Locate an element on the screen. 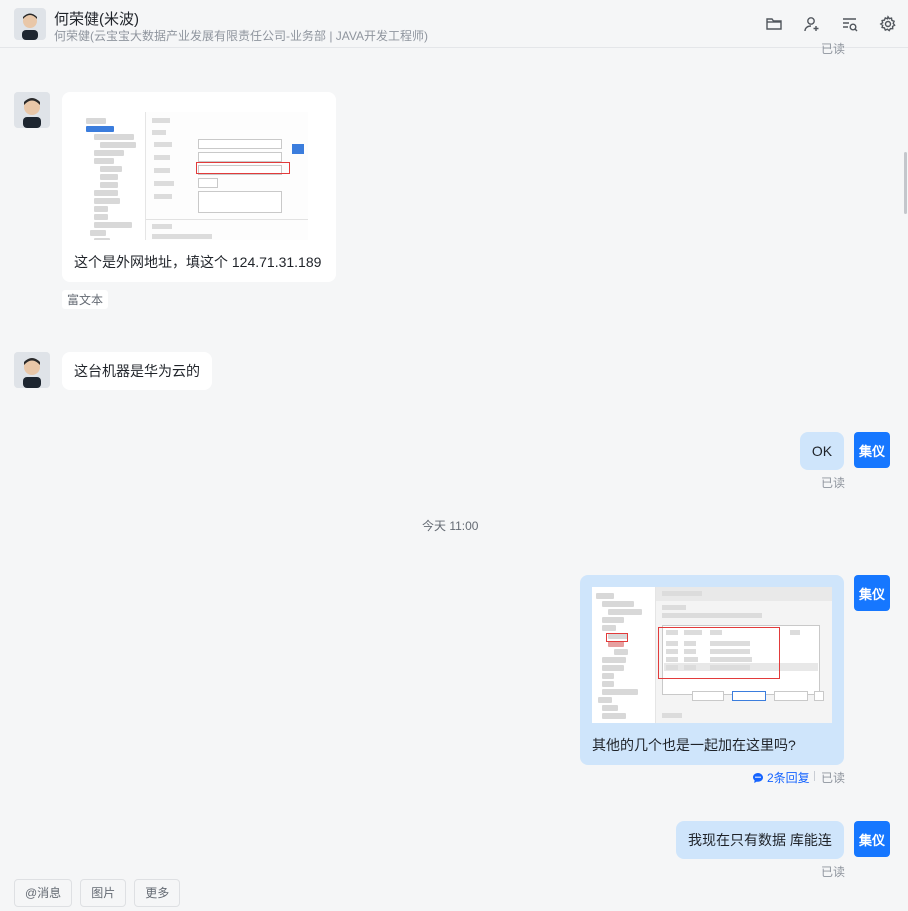  header-actions is located at coordinates (831, 24).